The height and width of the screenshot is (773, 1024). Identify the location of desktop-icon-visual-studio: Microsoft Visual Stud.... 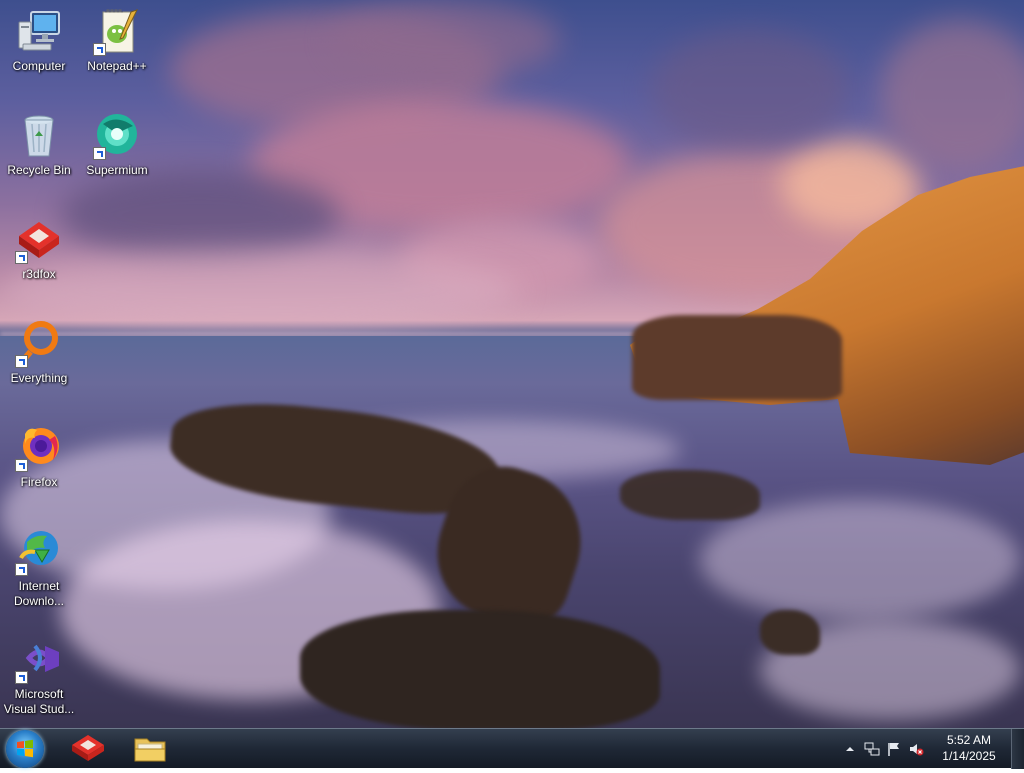
(39, 676).